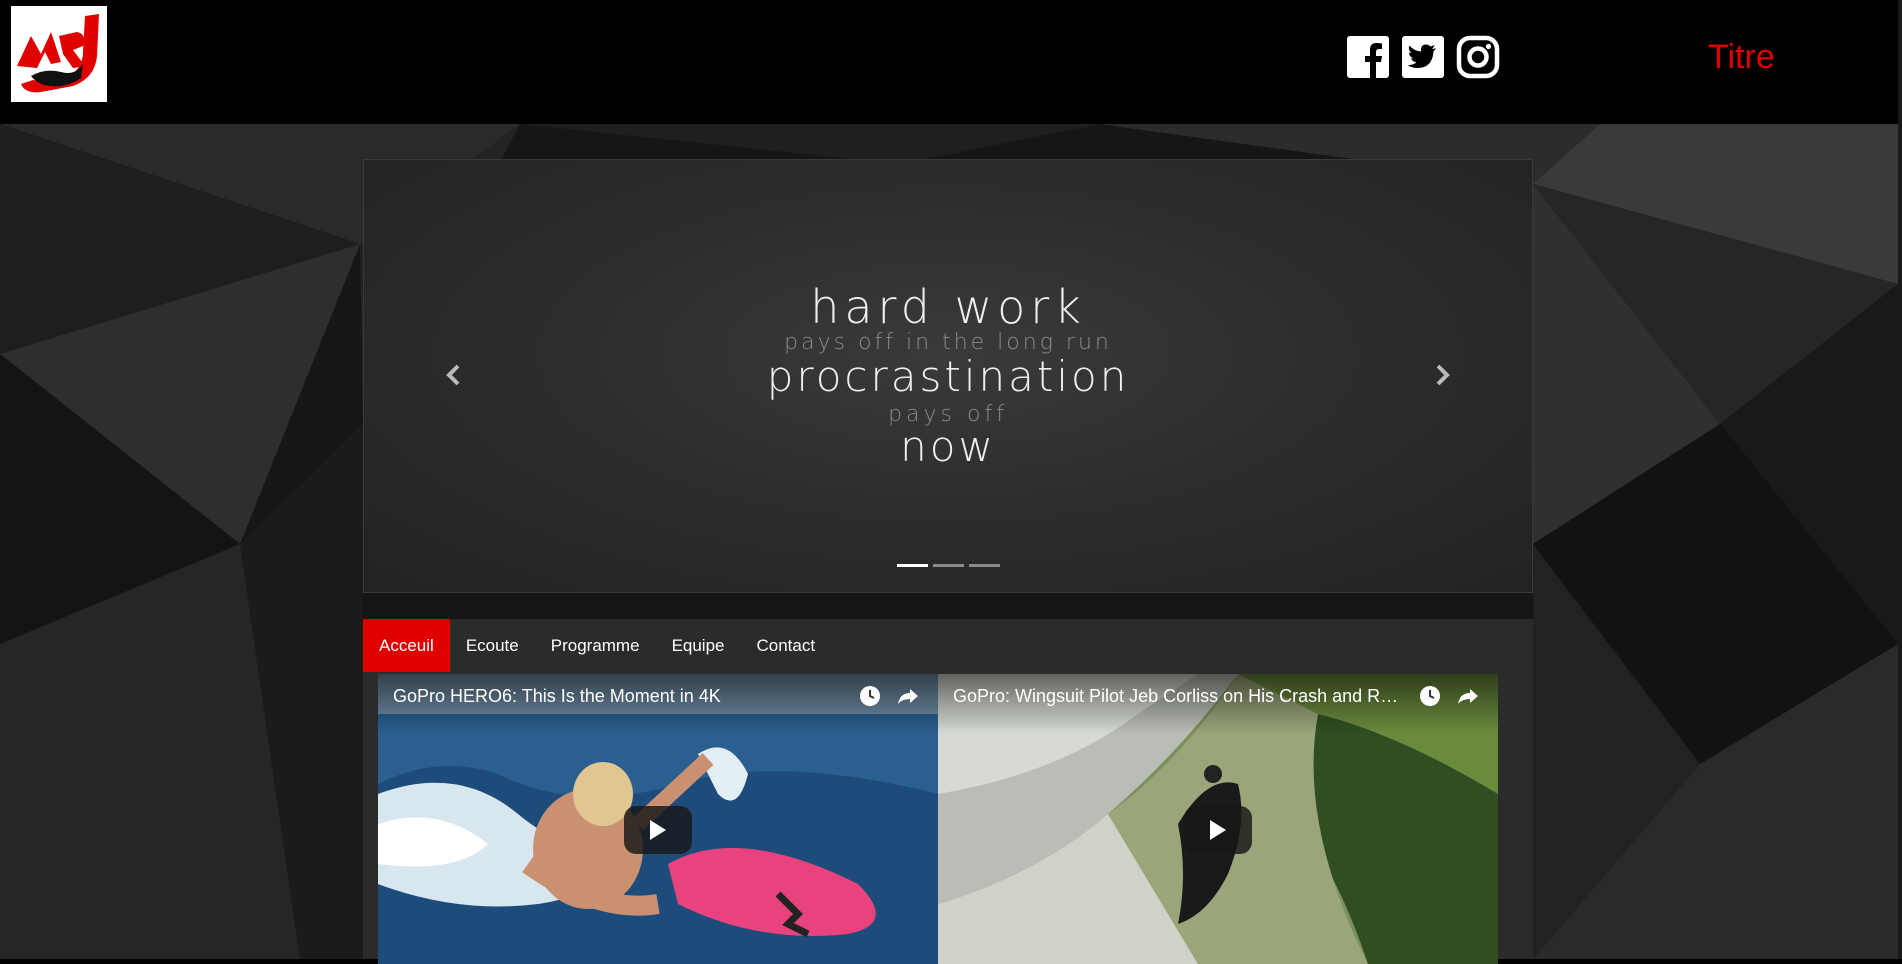 The height and width of the screenshot is (964, 1902). What do you see at coordinates (1478, 57) in the screenshot?
I see `instagram-icon` at bounding box center [1478, 57].